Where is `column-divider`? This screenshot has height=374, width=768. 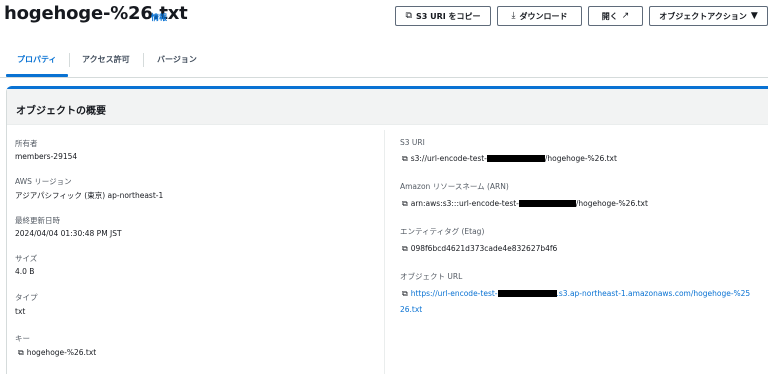 column-divider is located at coordinates (384, 252).